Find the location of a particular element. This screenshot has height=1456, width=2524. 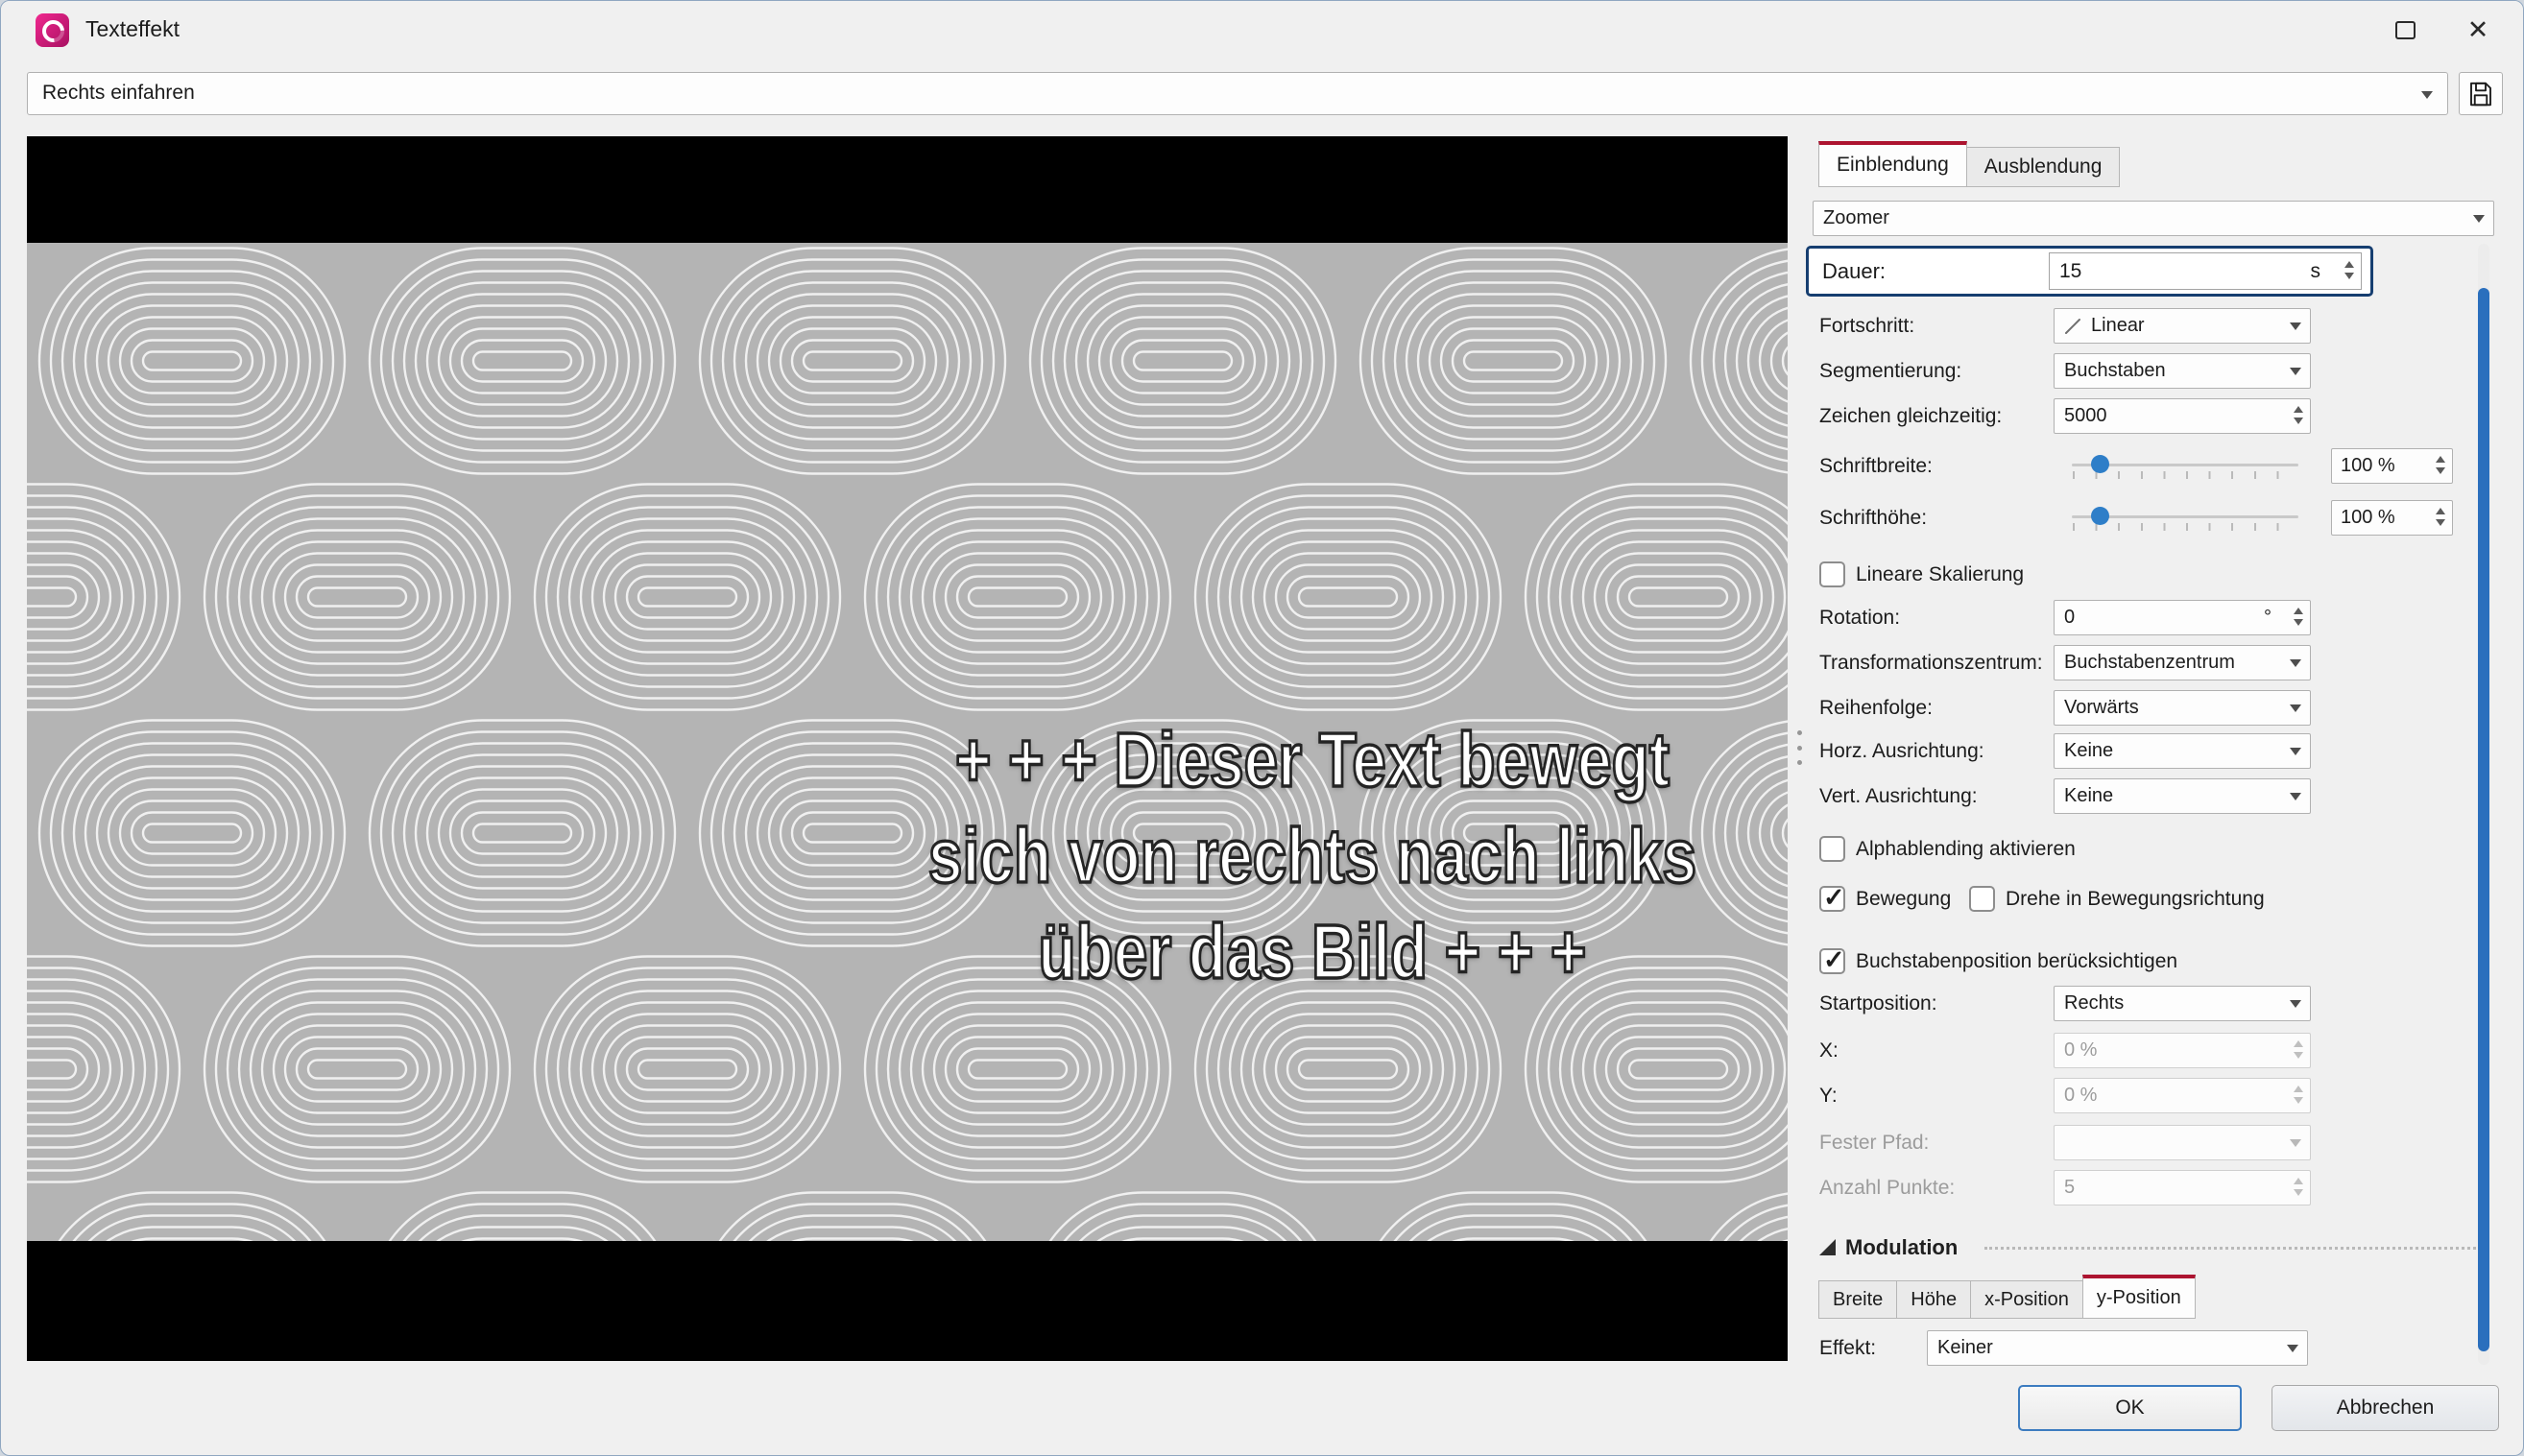

row-alphablending: Alphablending aktivieren is located at coordinates (2156, 849).